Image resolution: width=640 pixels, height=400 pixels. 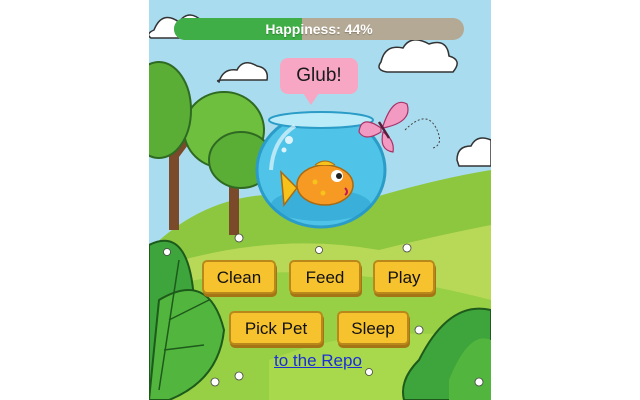 I want to click on clean-button: Clean, so click(x=239, y=277).